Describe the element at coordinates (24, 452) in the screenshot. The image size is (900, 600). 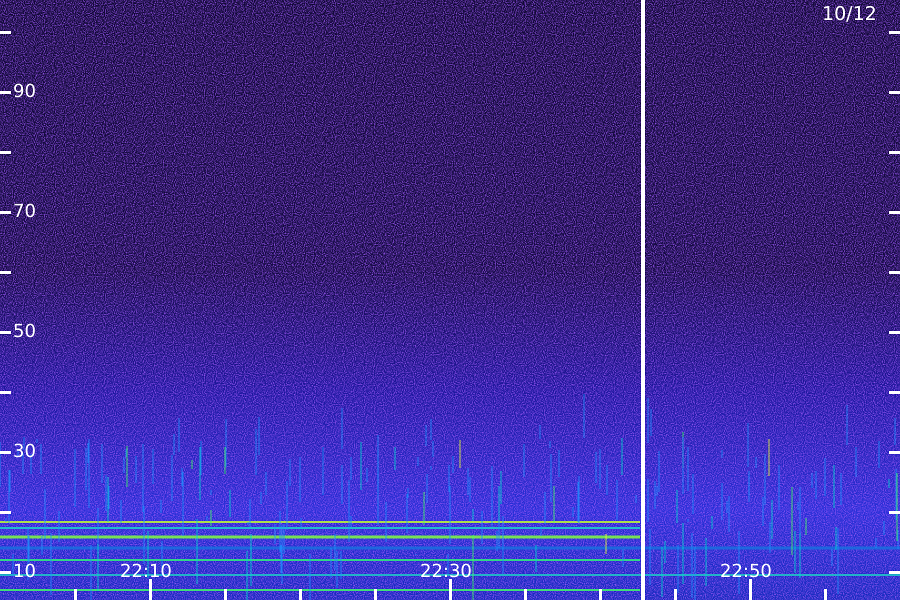
I see `y-axis-label: 30` at that location.